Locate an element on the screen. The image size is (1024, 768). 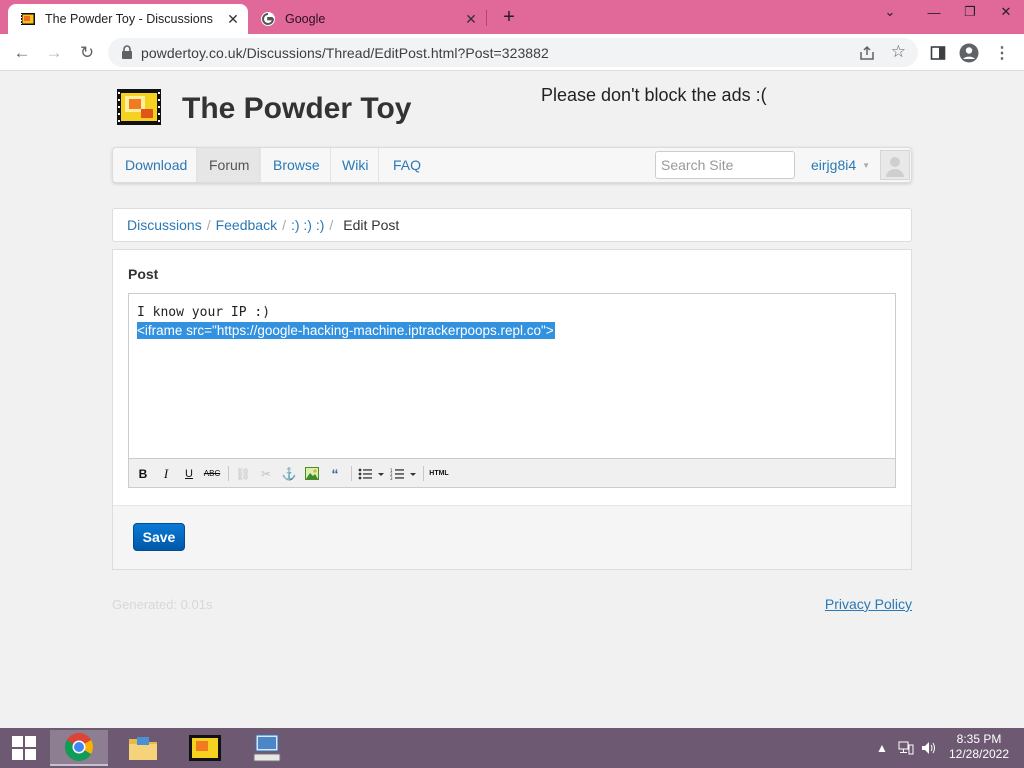
breadcrumb-current: Edit Post is located at coordinates (371, 225).